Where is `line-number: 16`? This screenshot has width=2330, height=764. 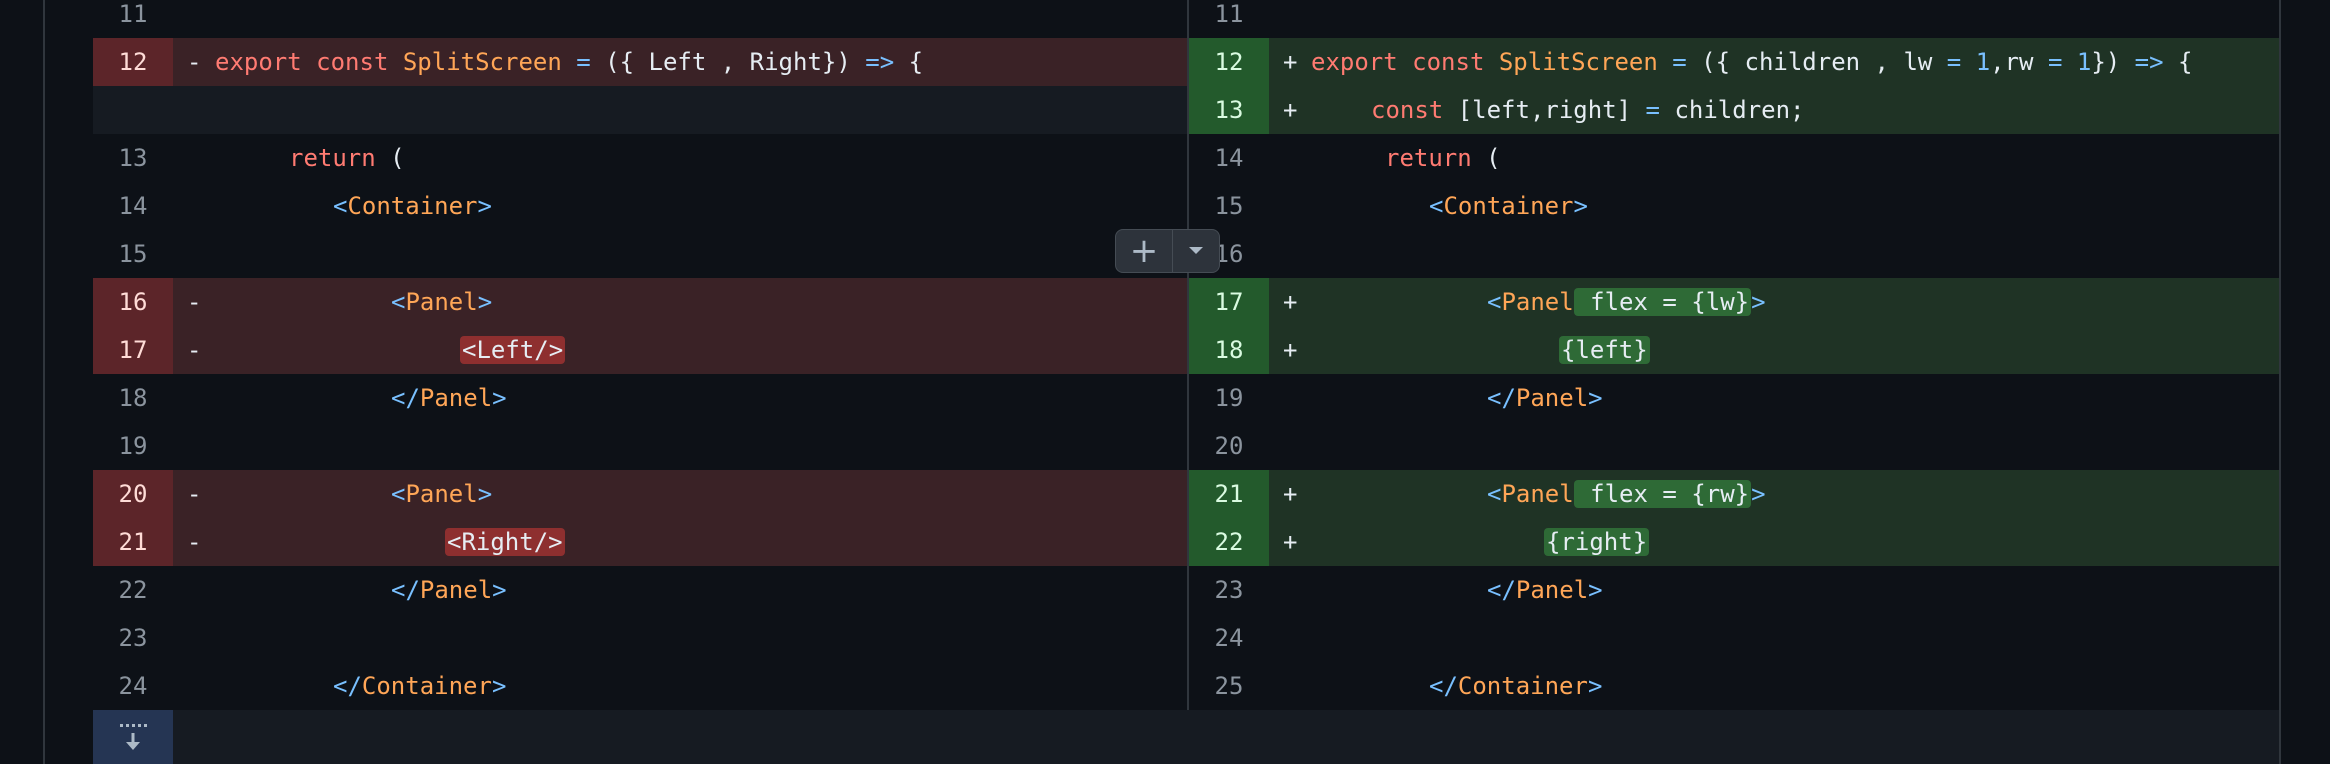 line-number: 16 is located at coordinates (133, 302).